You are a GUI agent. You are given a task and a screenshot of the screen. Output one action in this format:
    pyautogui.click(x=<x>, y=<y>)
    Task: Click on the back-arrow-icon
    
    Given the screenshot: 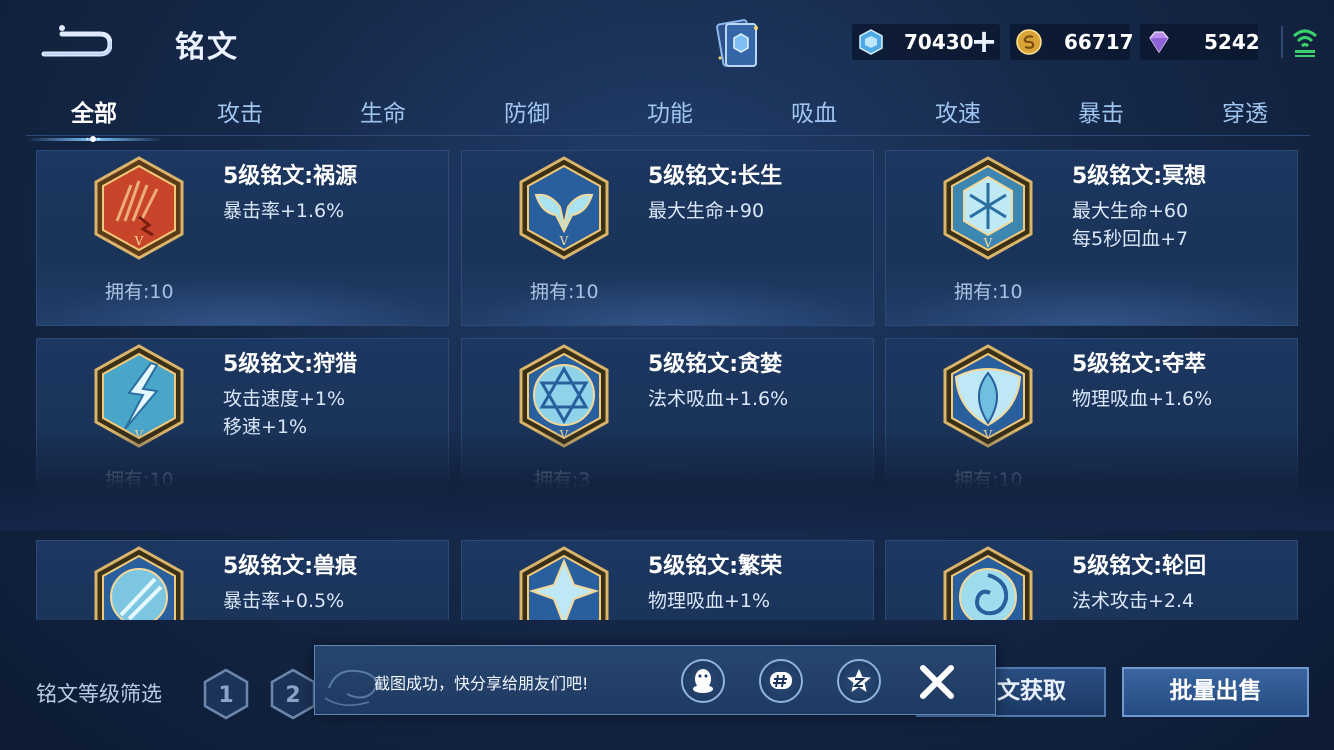 What is the action you would take?
    pyautogui.click(x=77, y=41)
    